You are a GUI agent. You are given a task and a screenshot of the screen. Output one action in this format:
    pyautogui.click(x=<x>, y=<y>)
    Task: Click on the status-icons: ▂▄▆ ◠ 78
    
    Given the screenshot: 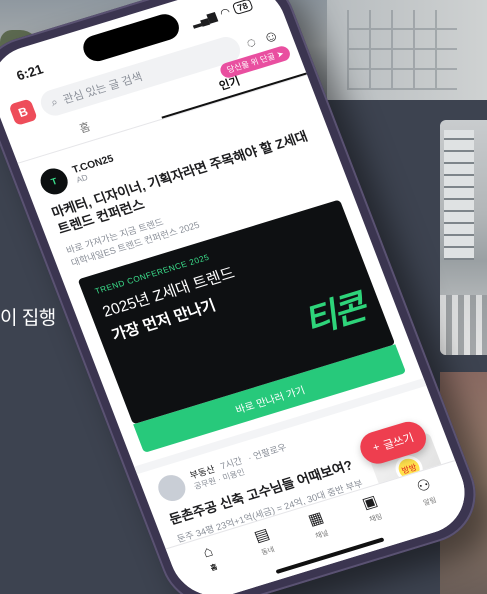 What is the action you would take?
    pyautogui.click(x=221, y=14)
    